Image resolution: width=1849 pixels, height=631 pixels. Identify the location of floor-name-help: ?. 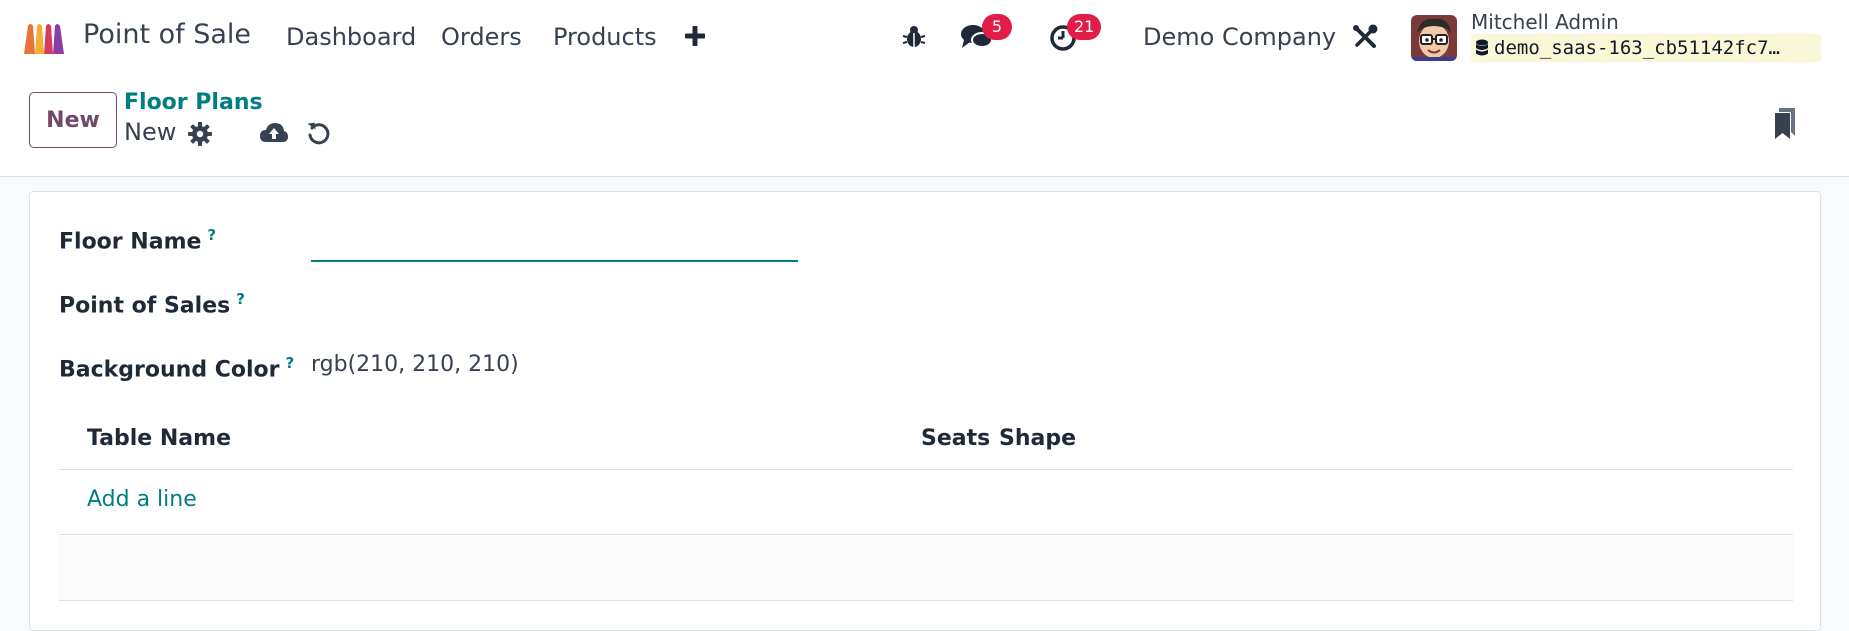
(211, 235).